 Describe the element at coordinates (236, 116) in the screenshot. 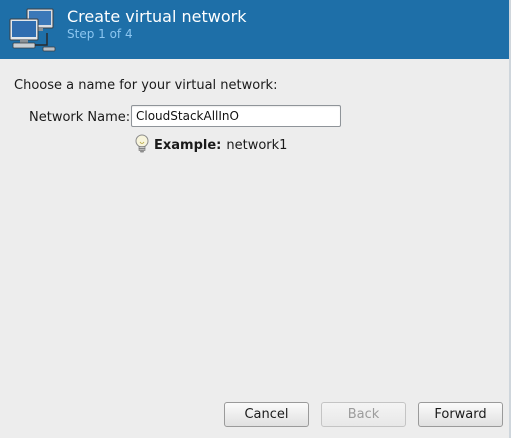

I see `network-name-input` at that location.